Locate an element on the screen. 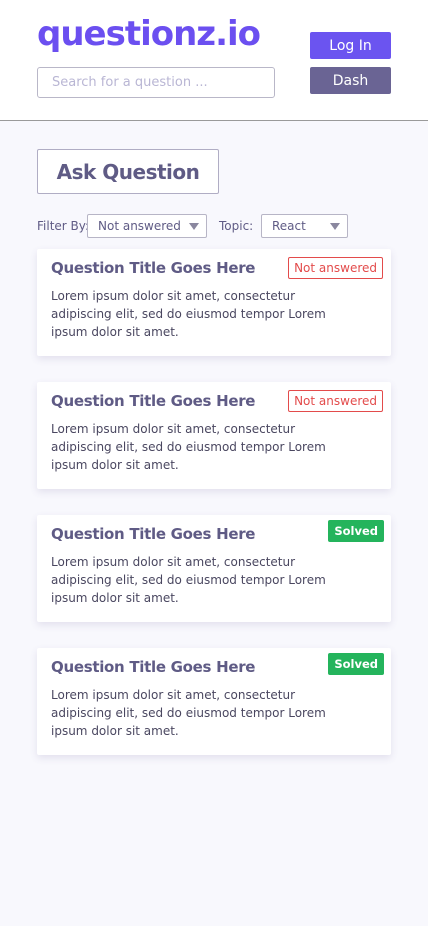 This screenshot has height=926, width=428. topic-label: Topic: is located at coordinates (236, 226).